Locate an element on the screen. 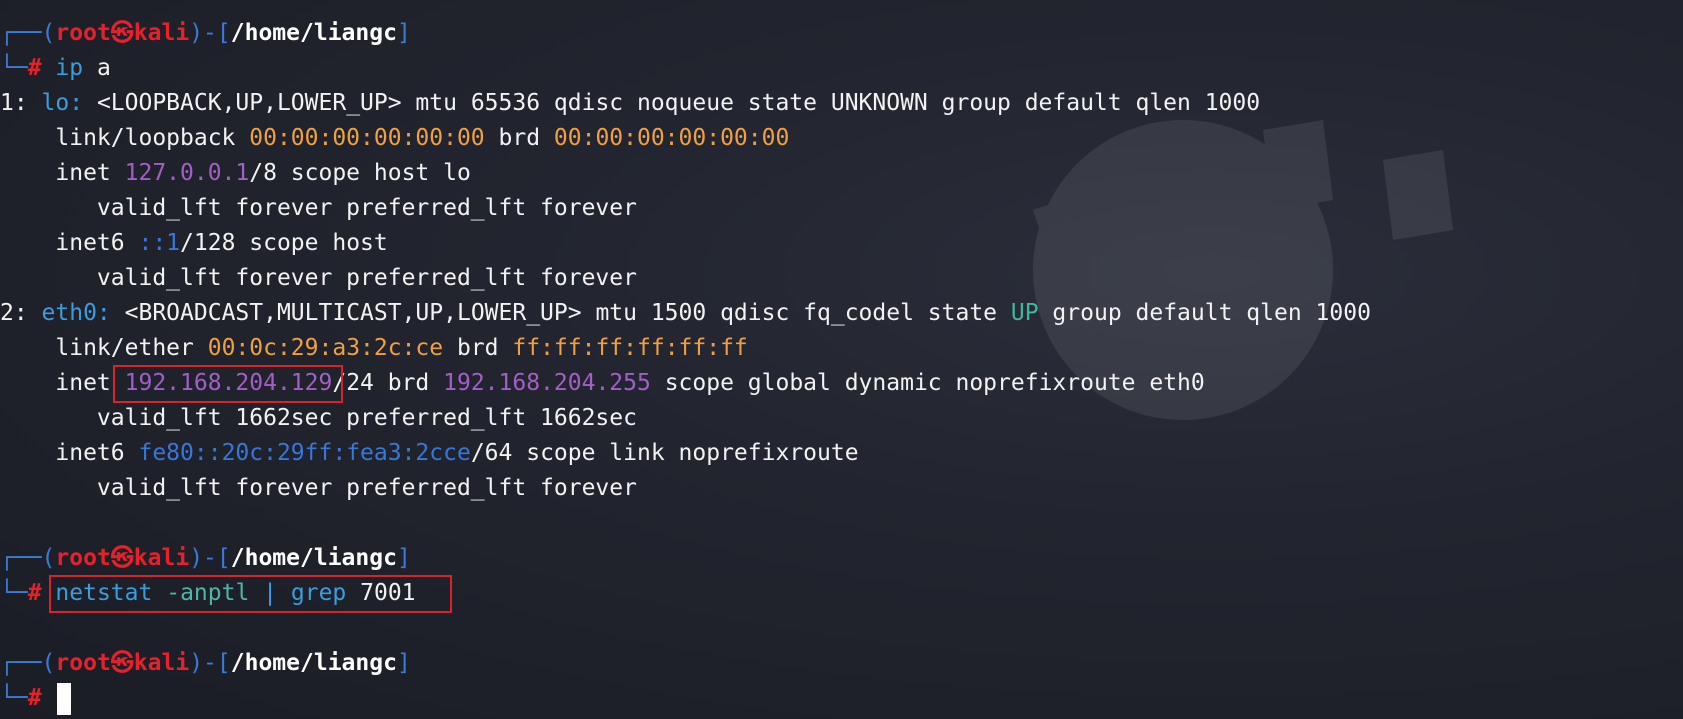 Image resolution: width=1683 pixels, height=719 pixels. ipv4-address: 127.0.0.1 is located at coordinates (187, 173).